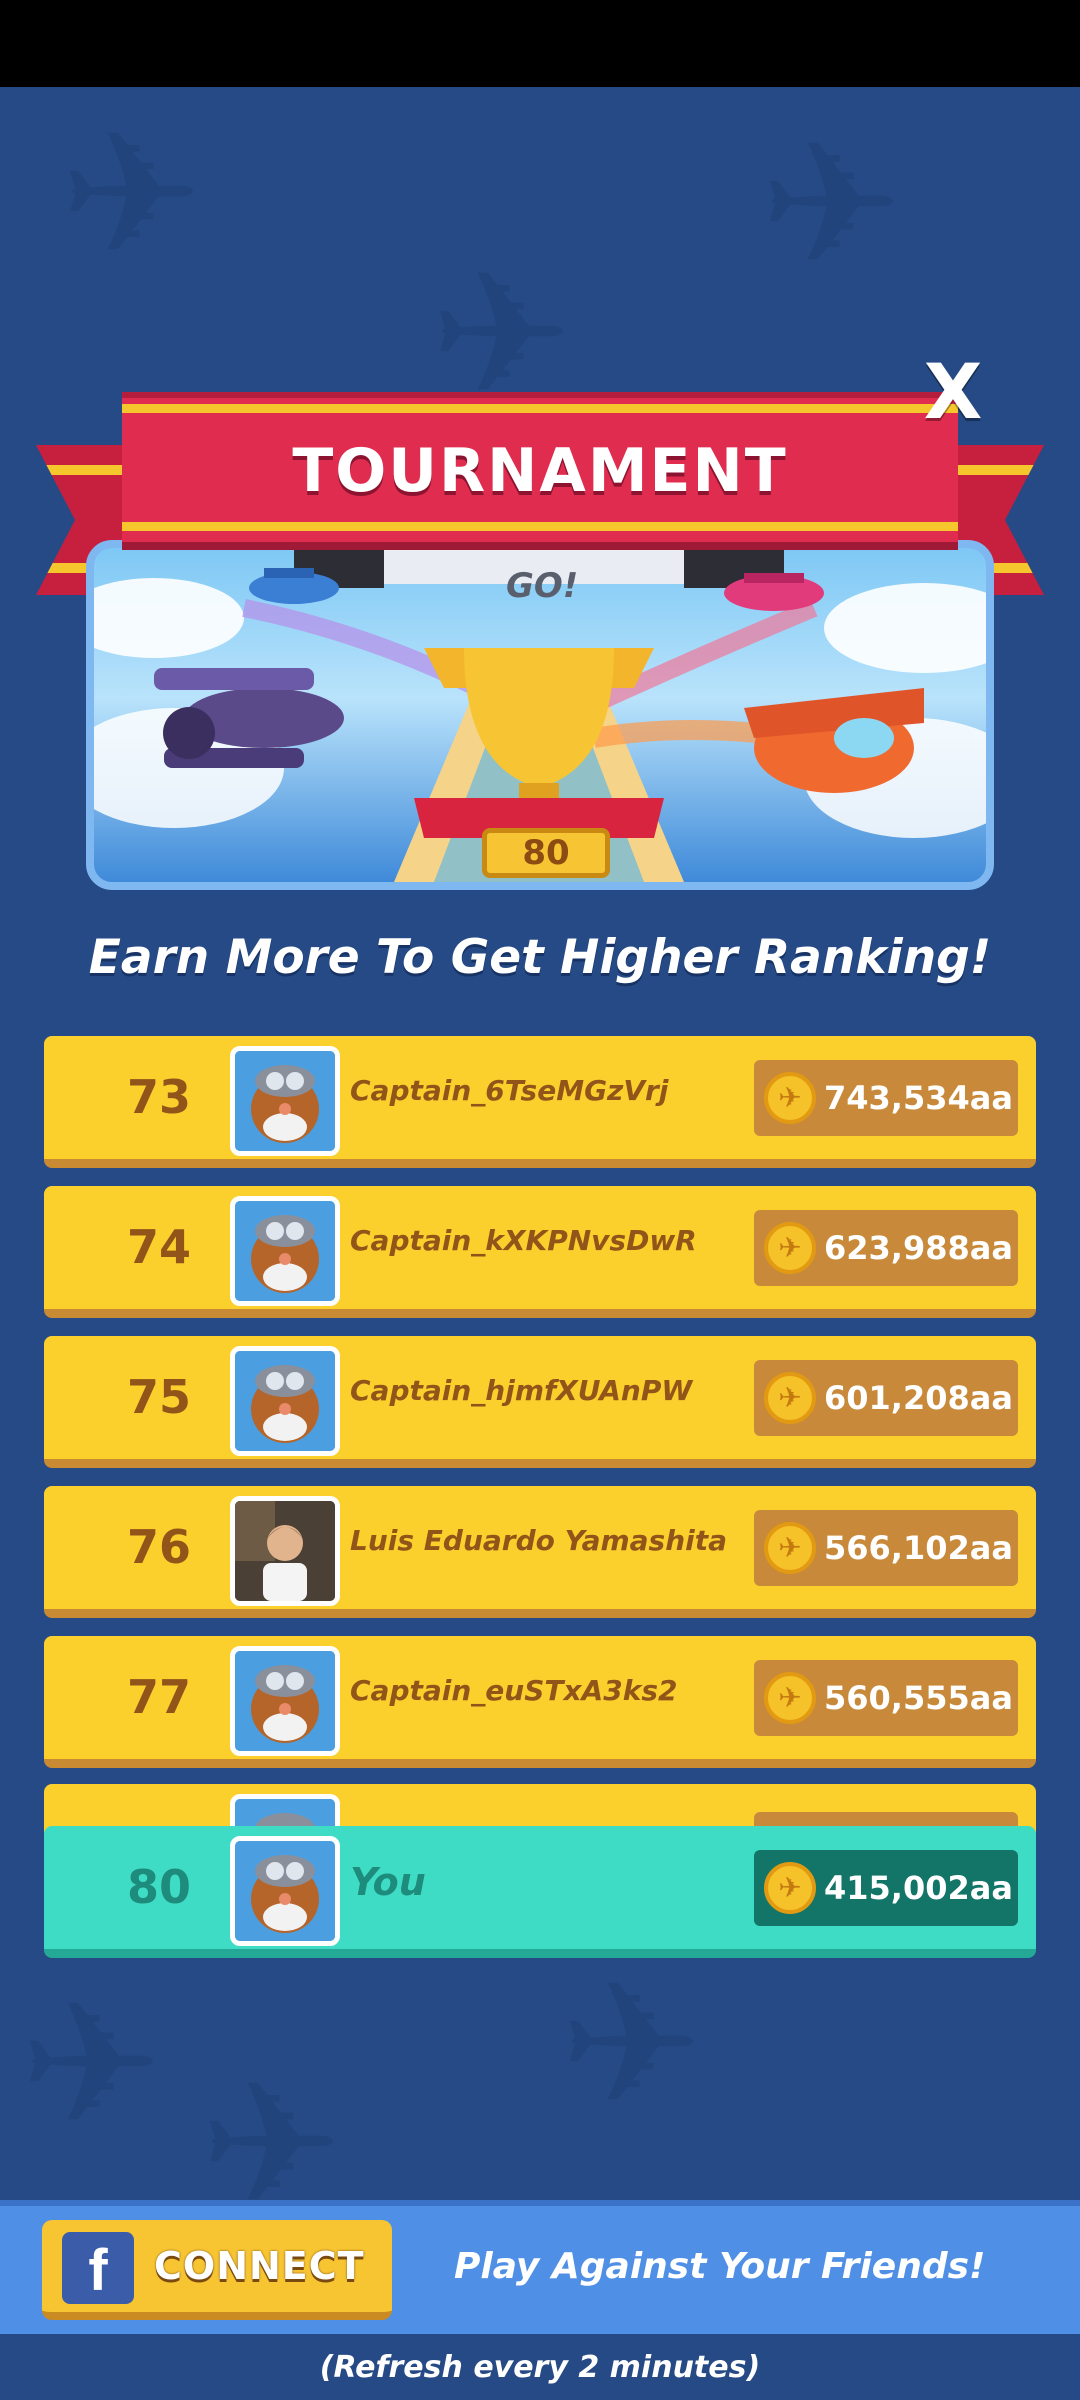 Image resolution: width=1080 pixels, height=2400 pixels. Describe the element at coordinates (540, 957) in the screenshot. I see `headline: Earn More To Get Higher Ranking!` at that location.